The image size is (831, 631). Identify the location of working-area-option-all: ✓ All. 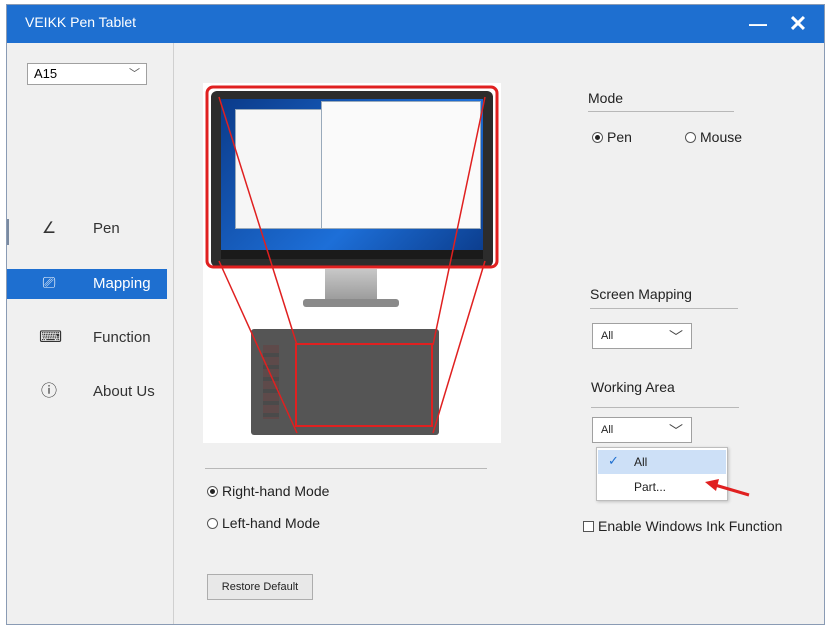
(662, 462).